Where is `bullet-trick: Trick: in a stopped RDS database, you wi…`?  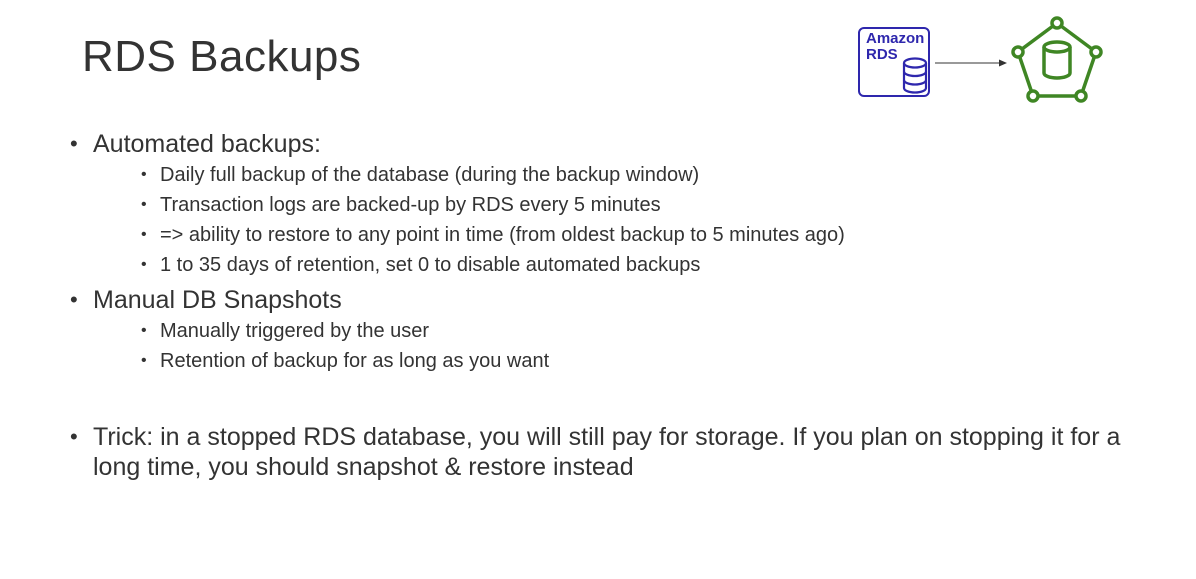
bullet-trick: Trick: in a stopped RDS database, you wi… is located at coordinates (620, 452).